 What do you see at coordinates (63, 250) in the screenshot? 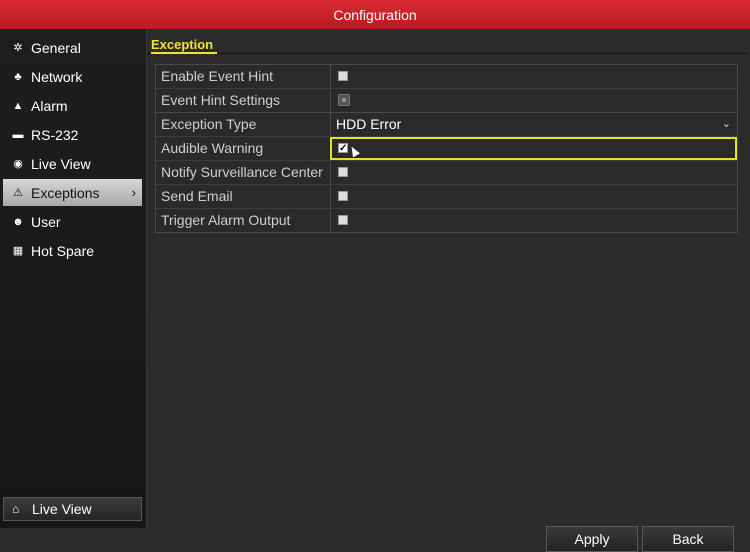
I see `sidebar-item-label: Hot Spare` at bounding box center [63, 250].